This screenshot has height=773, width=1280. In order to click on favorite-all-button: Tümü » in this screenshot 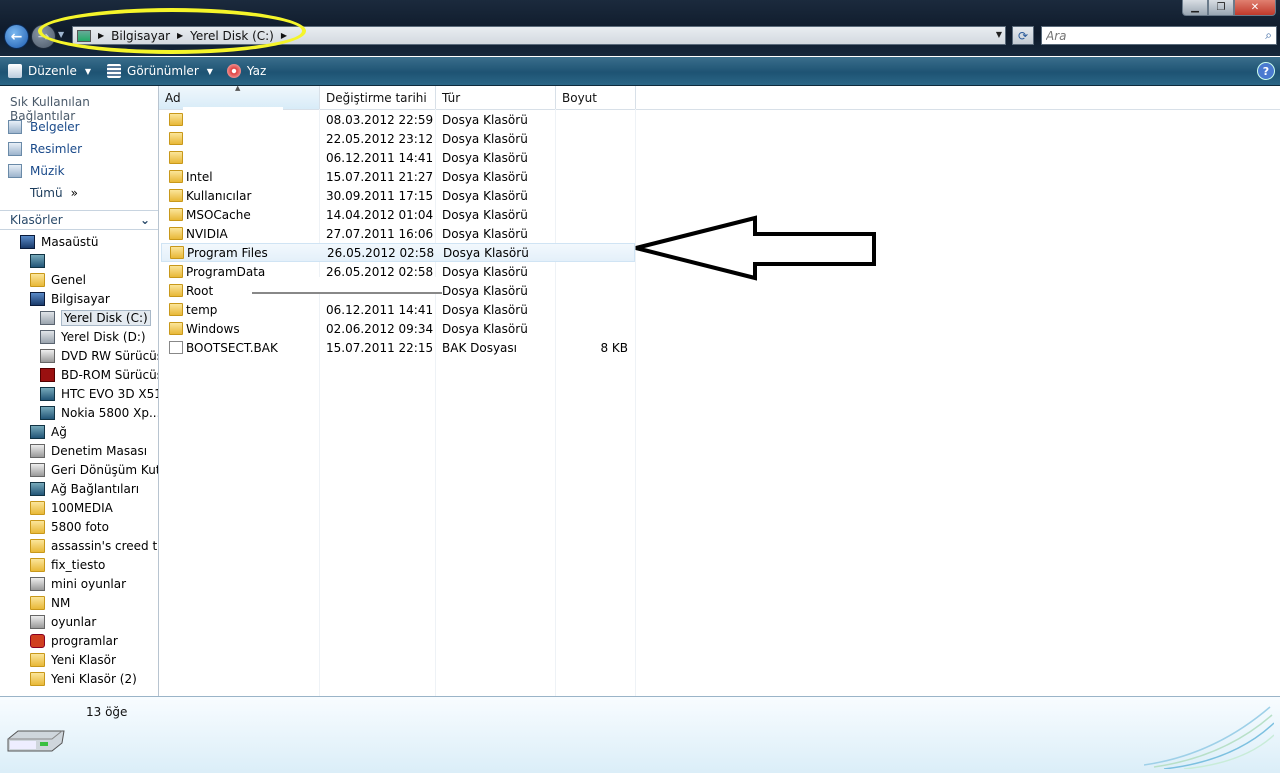, I will do `click(54, 193)`.